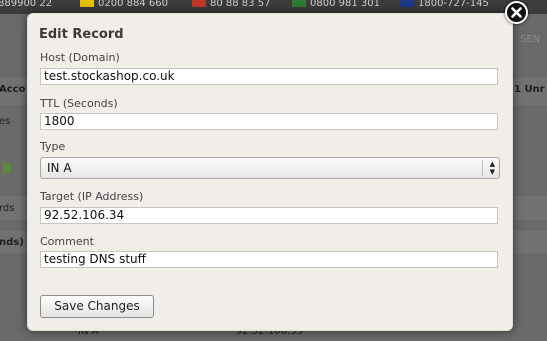  I want to click on table-cell: 1 Unr, so click(529, 89).